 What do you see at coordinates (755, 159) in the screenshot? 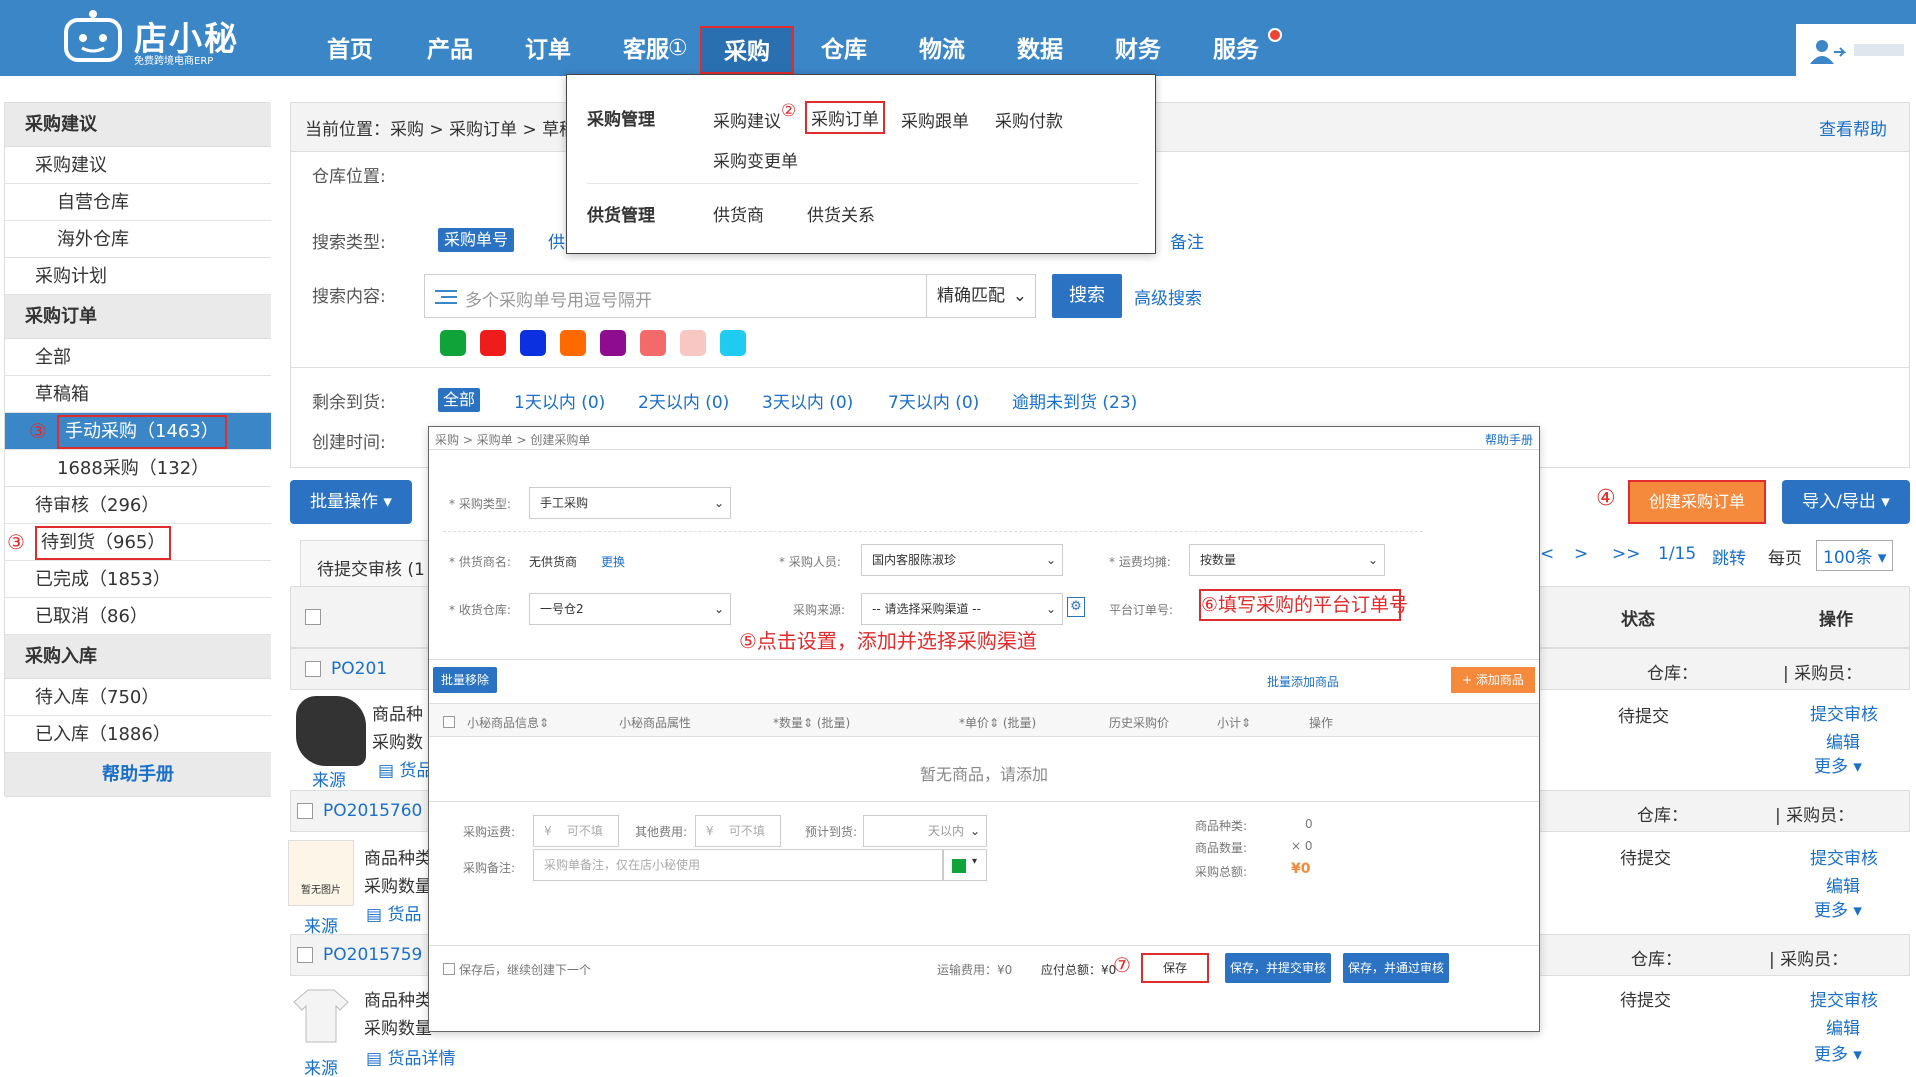
I see `menu-item-change: 采购变更单` at bounding box center [755, 159].